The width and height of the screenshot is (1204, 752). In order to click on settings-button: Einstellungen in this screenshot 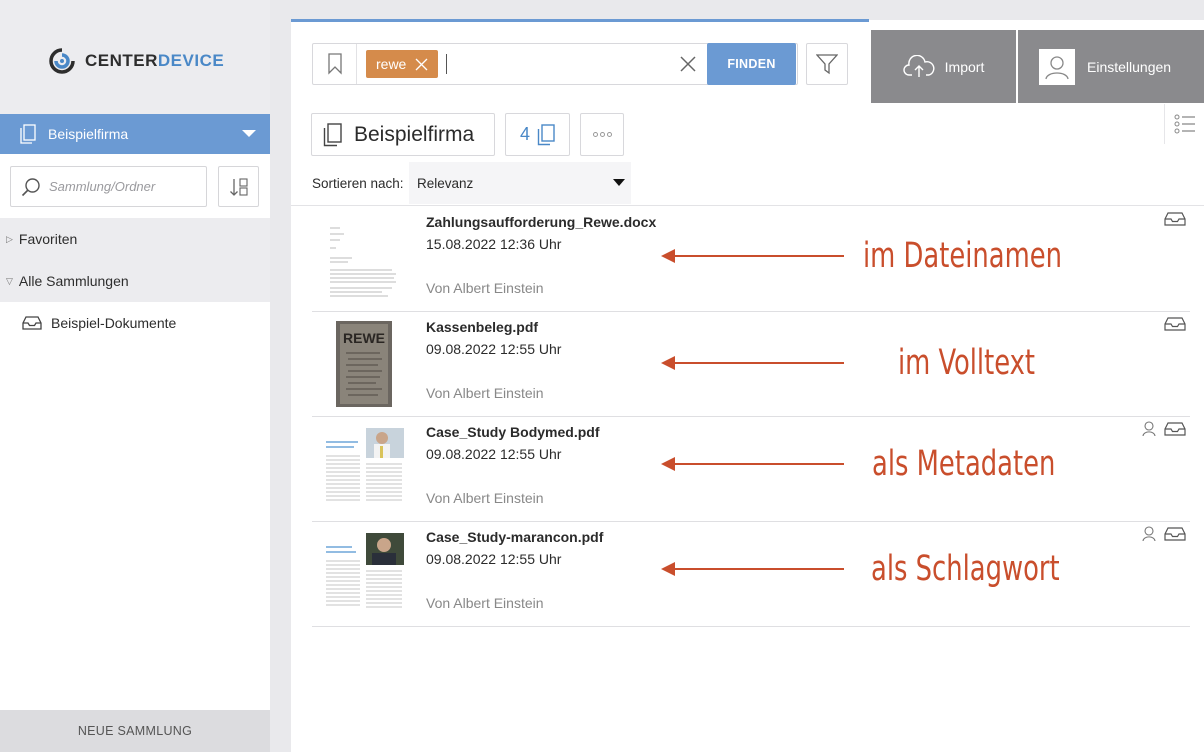, I will do `click(1111, 66)`.